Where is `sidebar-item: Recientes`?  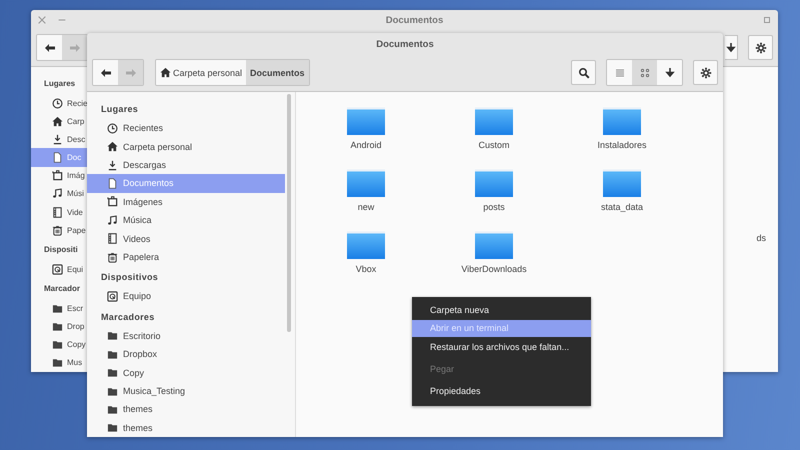 sidebar-item: Recientes is located at coordinates (186, 128).